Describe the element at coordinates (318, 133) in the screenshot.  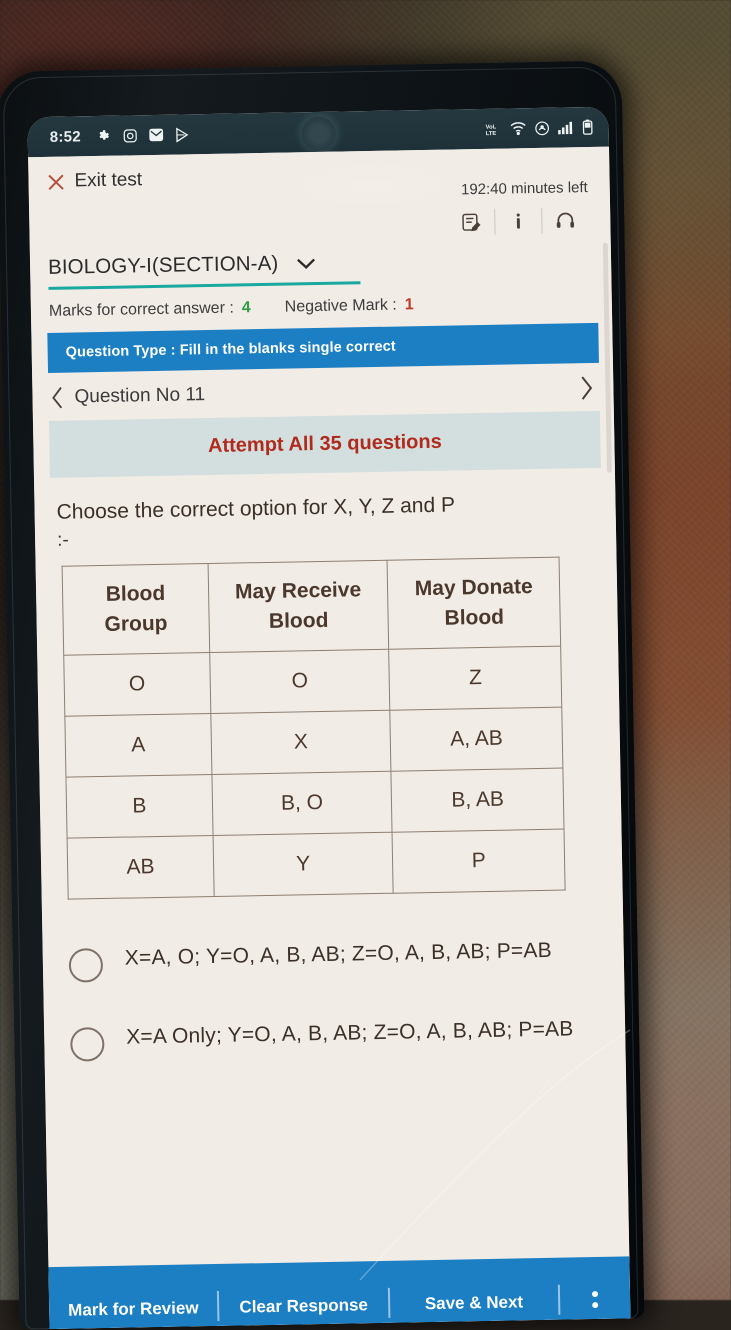
I see `front-camera-punch-hole` at that location.